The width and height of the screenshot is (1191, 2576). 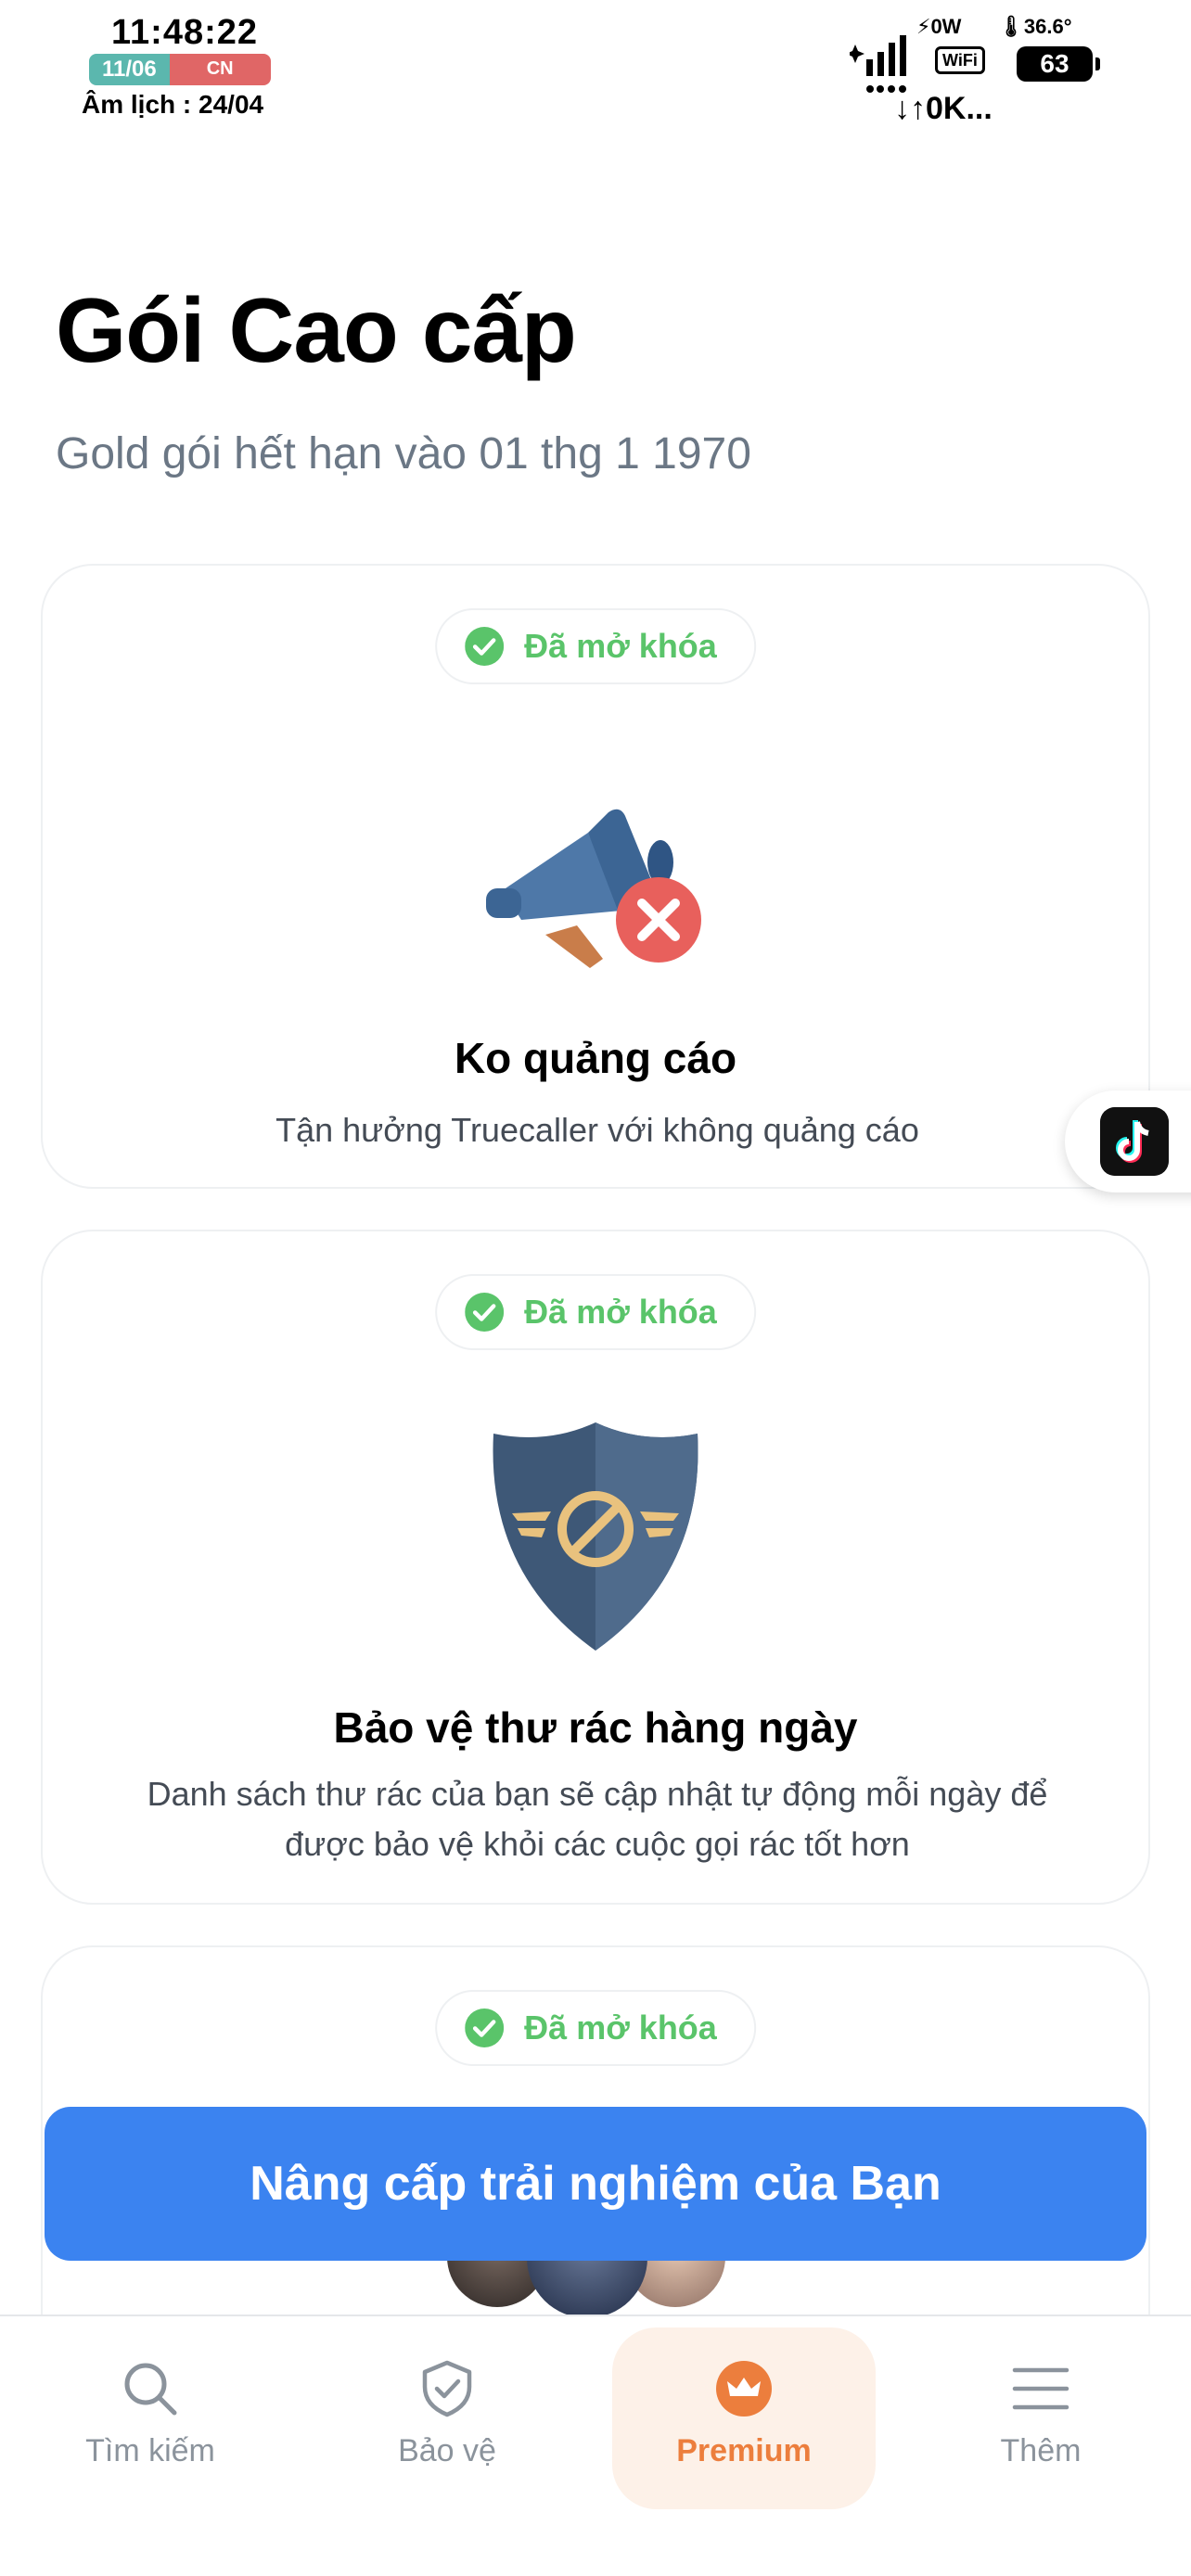 I want to click on tab-premium: Premium, so click(x=744, y=2418).